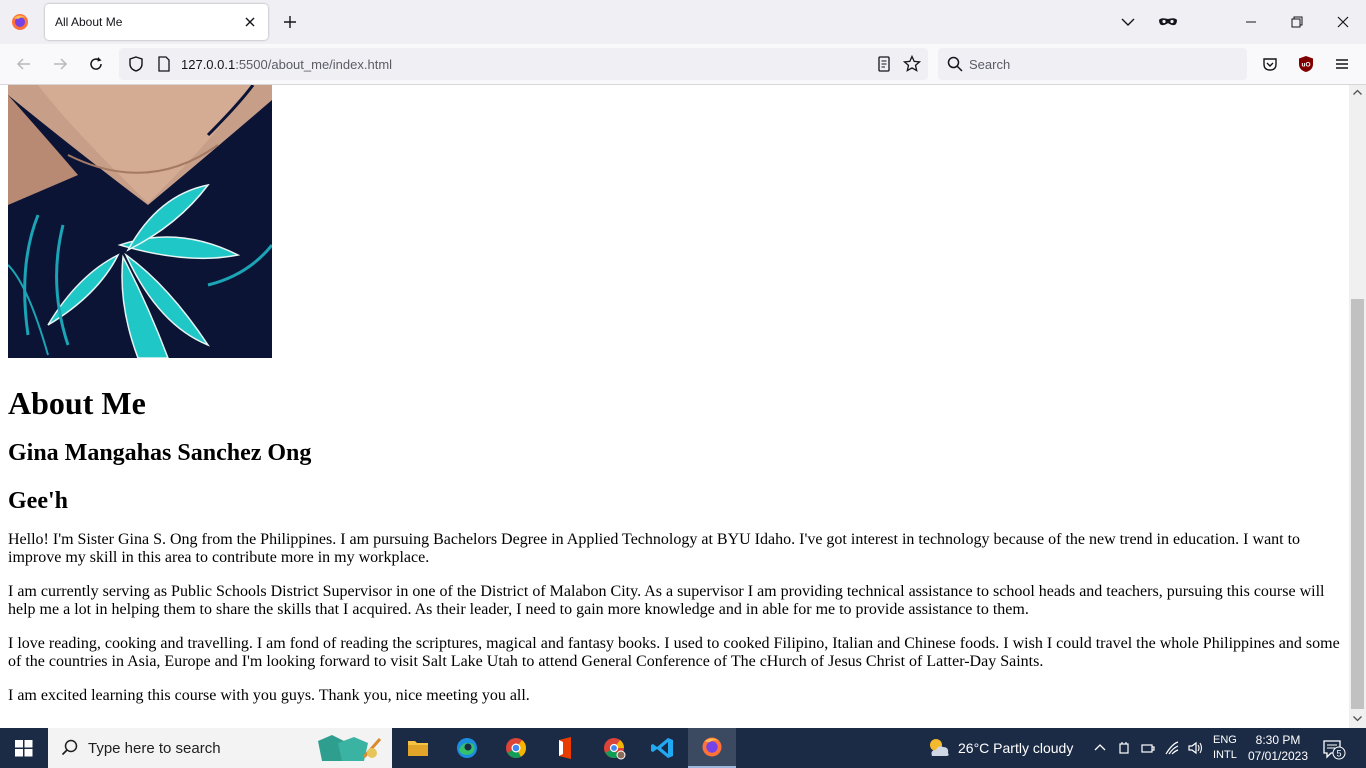  I want to click on weather-text: 26°C Partly cloudy, so click(1015, 748).